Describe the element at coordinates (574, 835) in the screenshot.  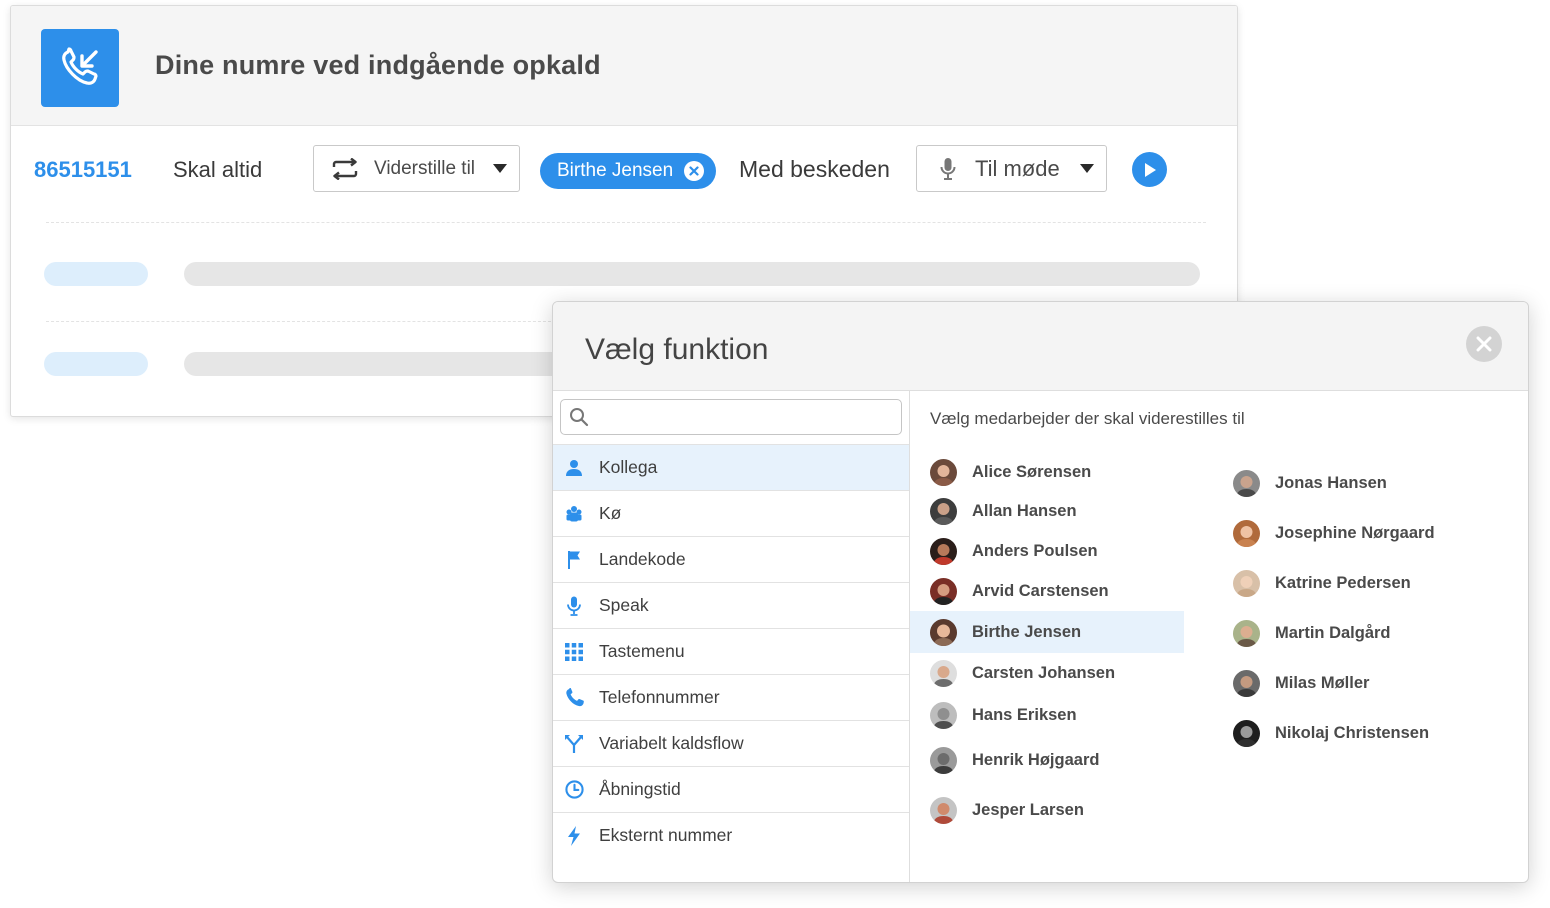
I see `lightning-icon` at that location.